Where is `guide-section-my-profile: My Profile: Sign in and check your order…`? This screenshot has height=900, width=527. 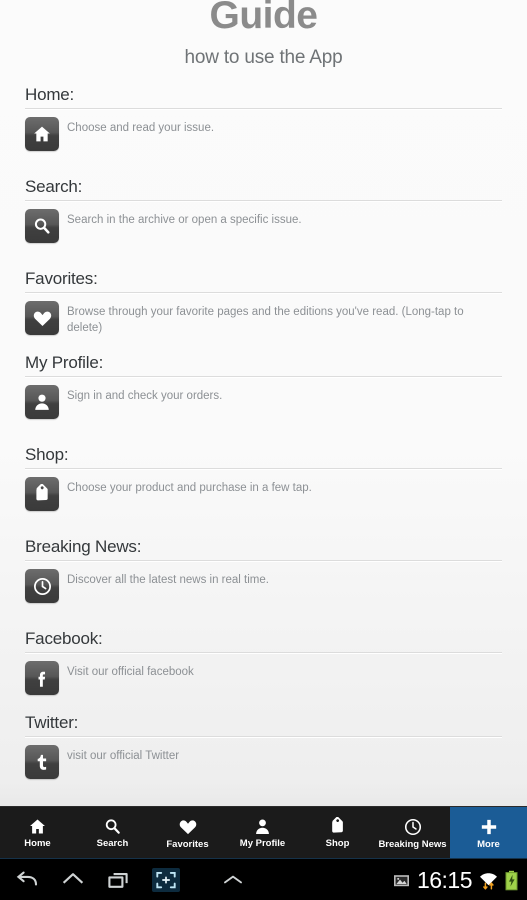
guide-section-my-profile: My Profile: Sign in and check your order… is located at coordinates (263, 388).